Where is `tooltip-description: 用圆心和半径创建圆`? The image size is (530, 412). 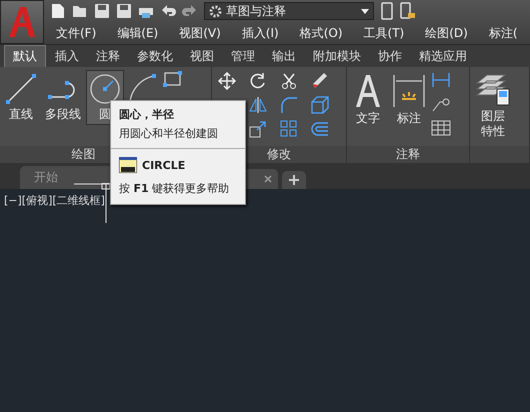
tooltip-description: 用圆心和半径创建圆 is located at coordinates (168, 133).